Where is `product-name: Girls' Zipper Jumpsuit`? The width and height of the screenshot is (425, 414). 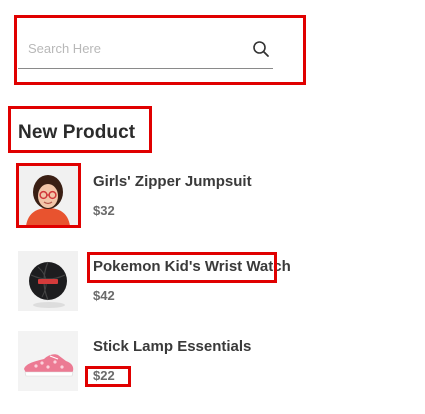
product-name: Girls' Zipper Jumpsuit is located at coordinates (172, 181).